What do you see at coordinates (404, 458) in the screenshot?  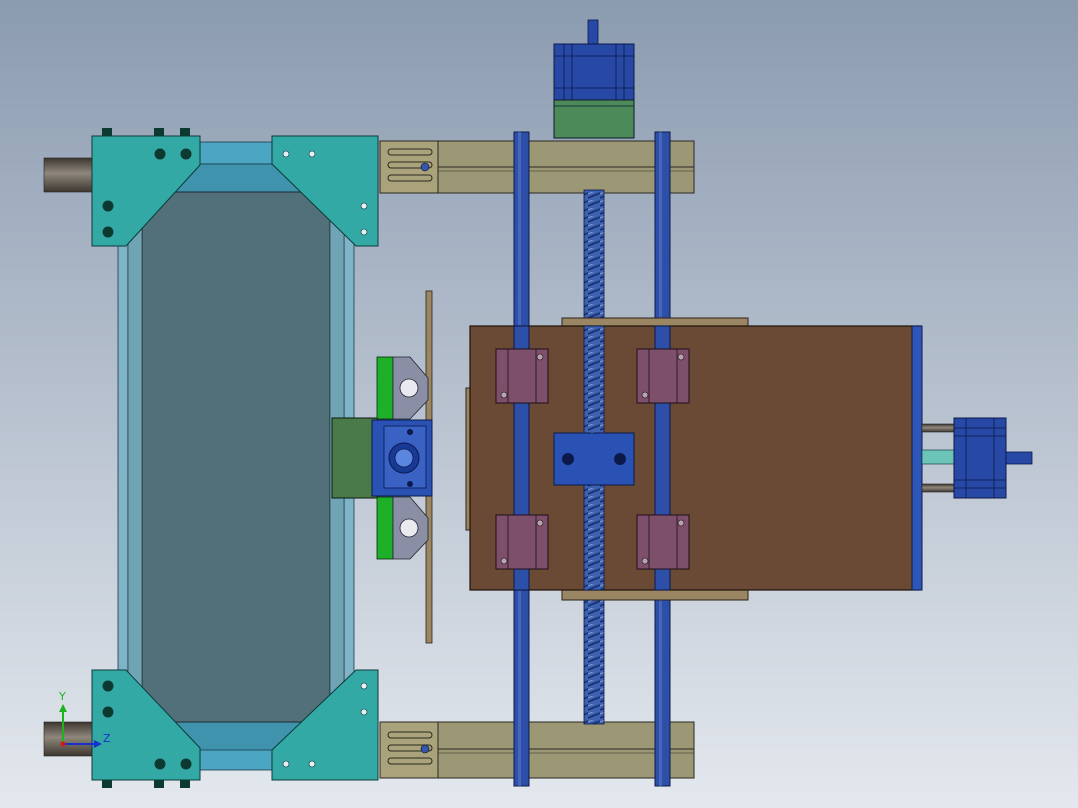 I see `pulley-hub` at bounding box center [404, 458].